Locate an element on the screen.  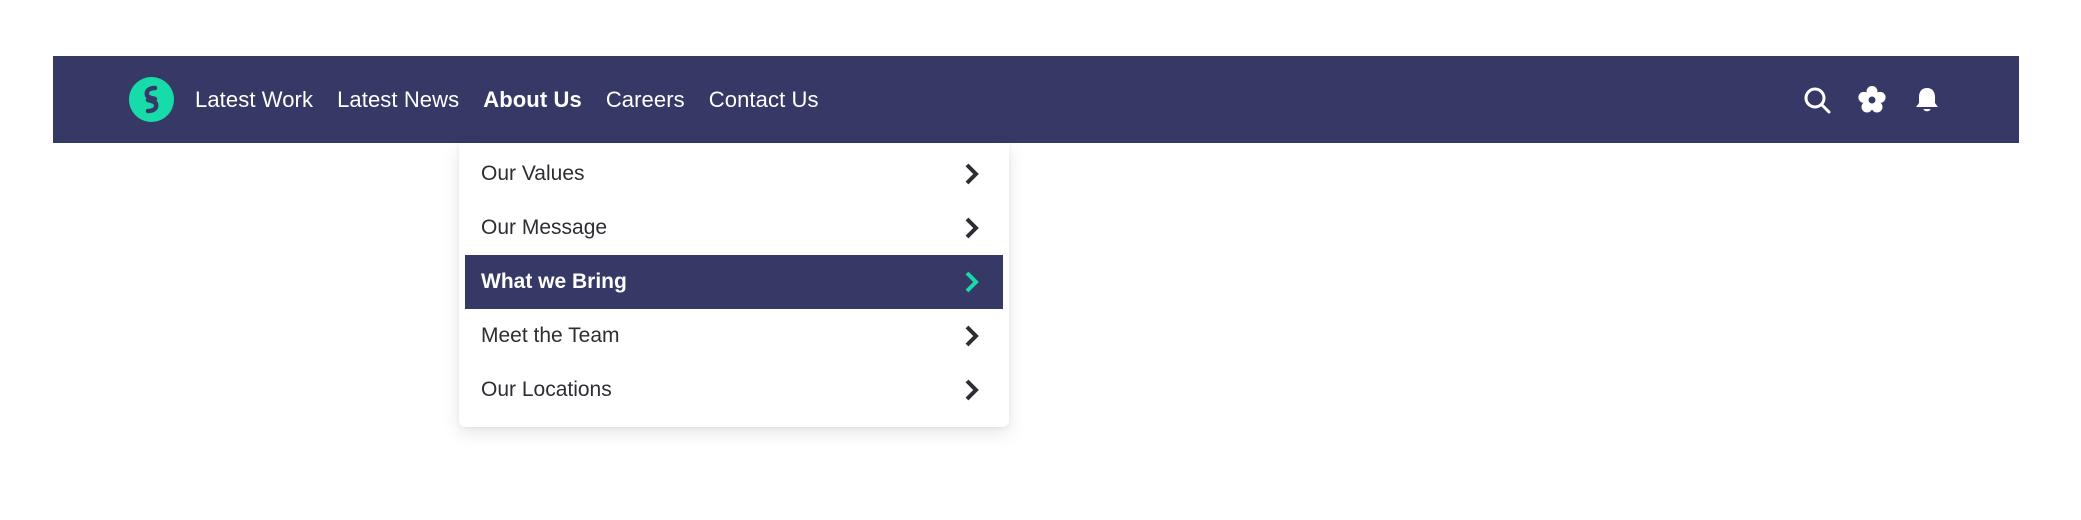
nav-actions is located at coordinates (1860, 99).